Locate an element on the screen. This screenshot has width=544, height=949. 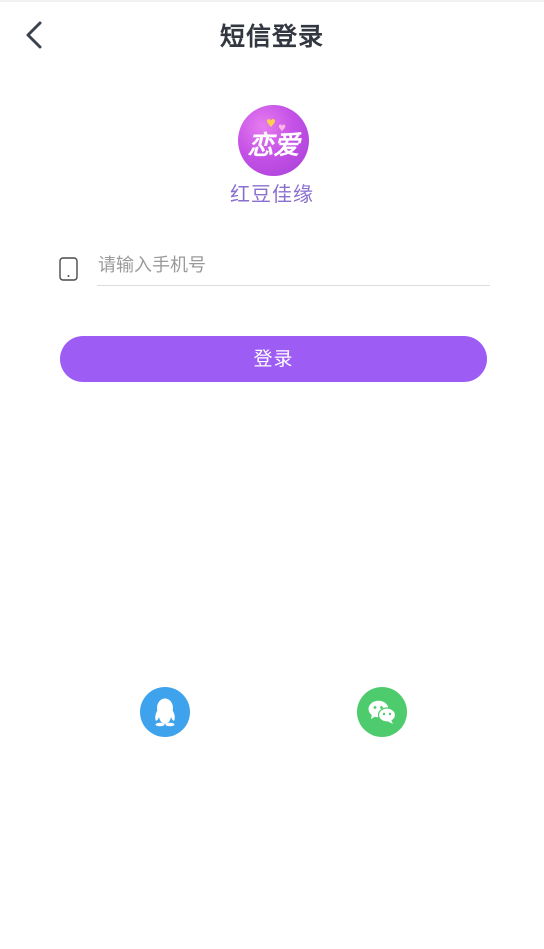
app-logo: ♥ ♥ 恋爱 is located at coordinates (273, 140).